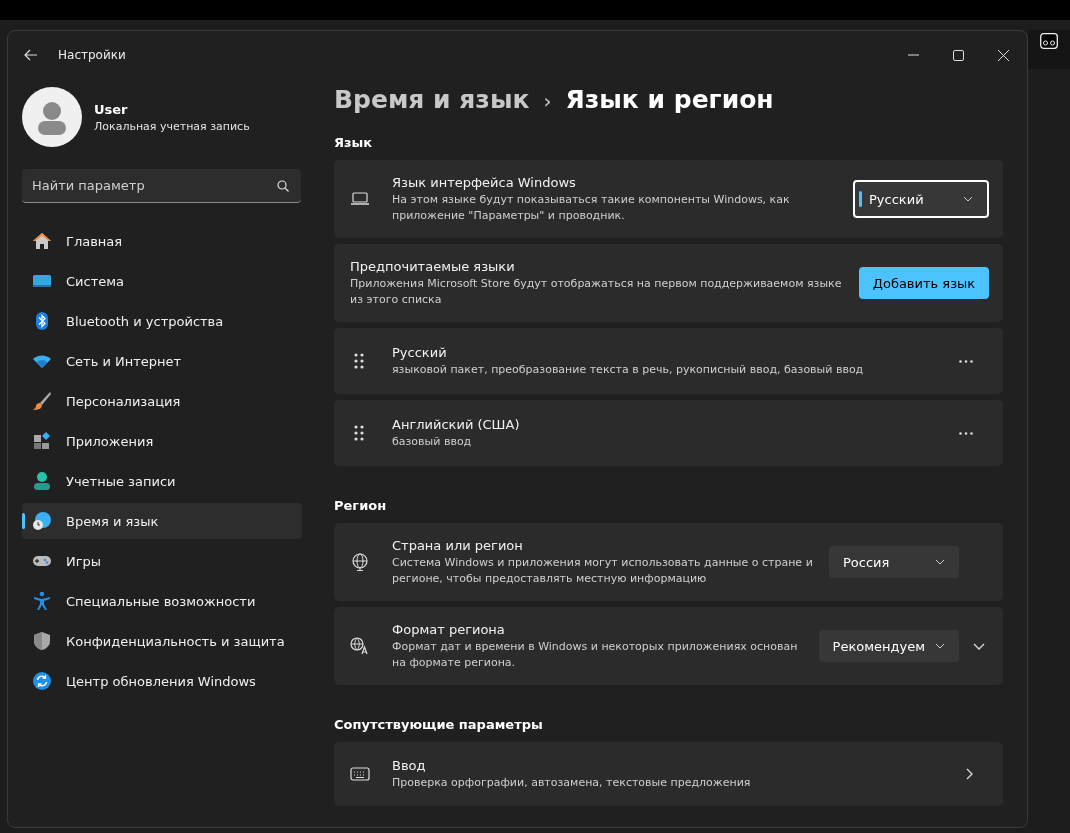 This screenshot has height=833, width=1070. What do you see at coordinates (979, 646) in the screenshot?
I see `expand-chevron-icon` at bounding box center [979, 646].